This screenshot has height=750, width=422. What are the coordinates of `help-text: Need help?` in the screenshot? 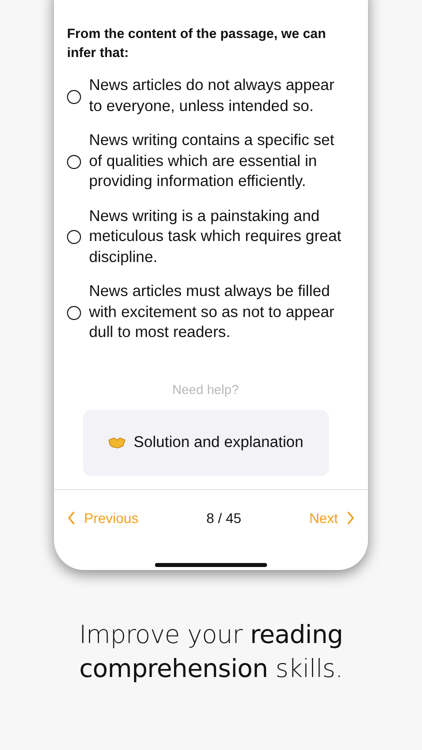 It's located at (205, 389).